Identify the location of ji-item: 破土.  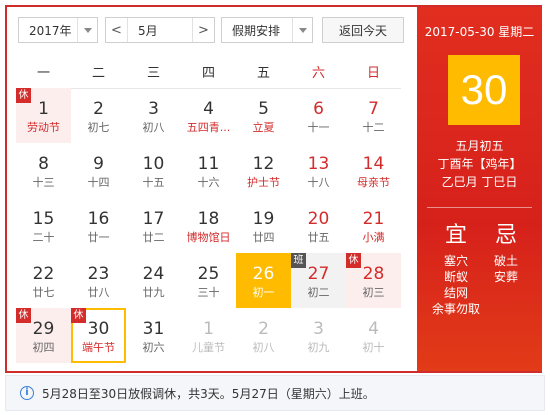
(505, 261).